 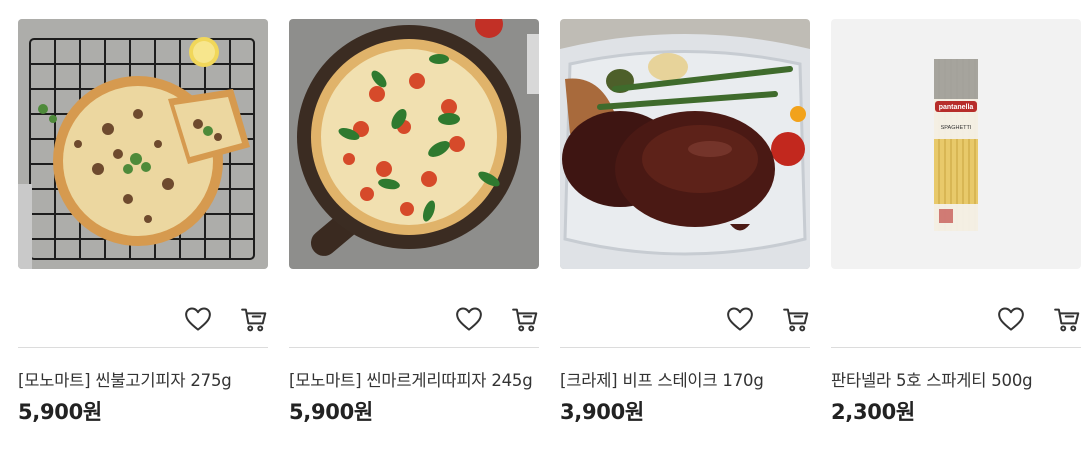 I want to click on product-name: [모노마트] 씬불고기피자 275g, so click(x=143, y=380).